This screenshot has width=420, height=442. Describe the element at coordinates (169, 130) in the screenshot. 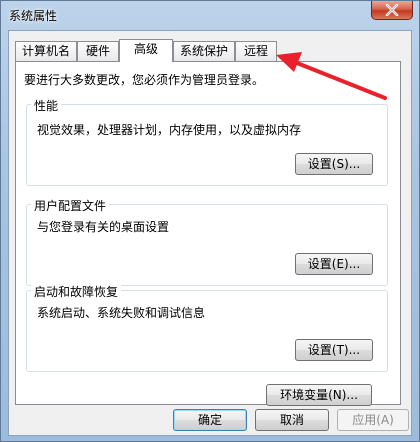

I see `performance-description: 视觉效果，处理器计划，内存使用，以及虚拟内存` at that location.